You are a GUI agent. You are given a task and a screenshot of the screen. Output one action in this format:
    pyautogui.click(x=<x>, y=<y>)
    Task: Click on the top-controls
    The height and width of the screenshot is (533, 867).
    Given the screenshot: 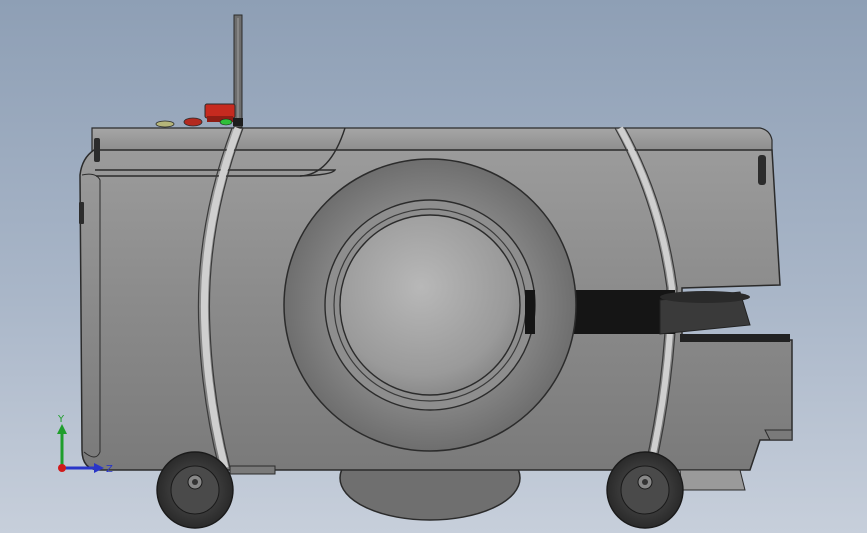 What is the action you would take?
    pyautogui.click(x=199, y=115)
    